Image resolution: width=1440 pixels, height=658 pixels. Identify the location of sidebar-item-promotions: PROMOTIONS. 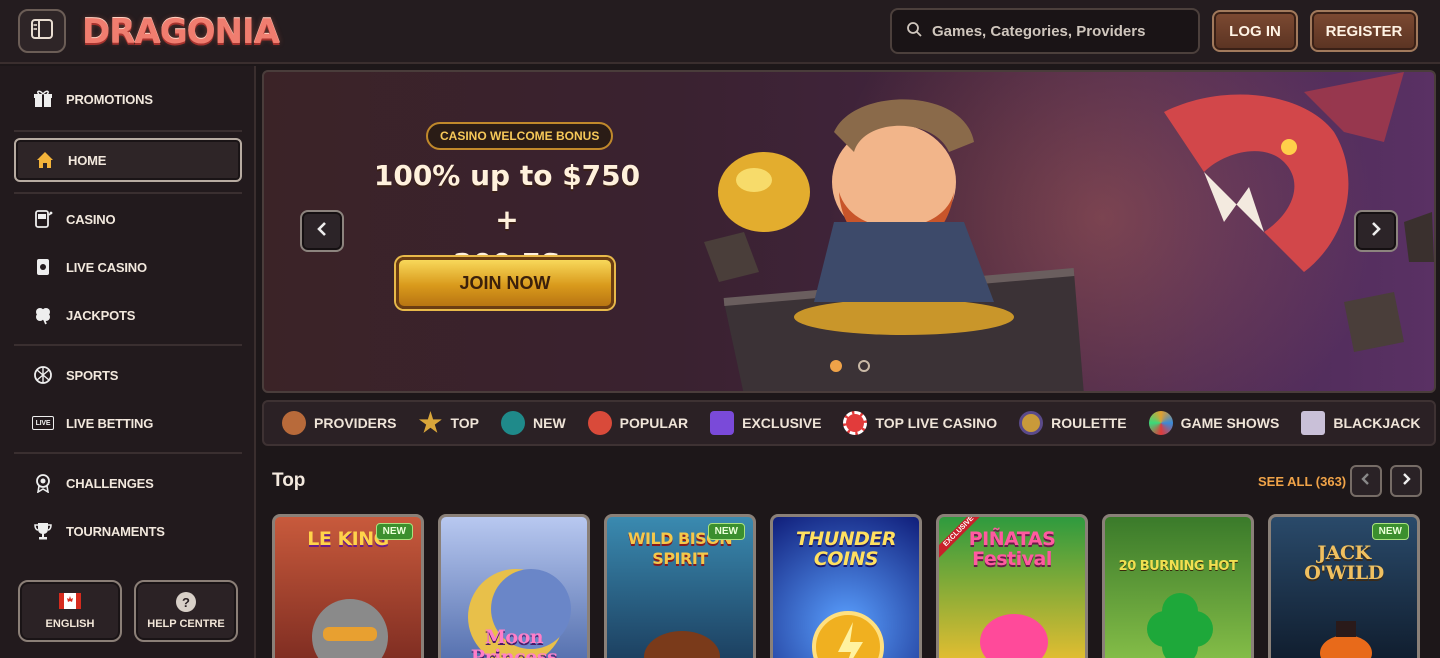
(128, 99).